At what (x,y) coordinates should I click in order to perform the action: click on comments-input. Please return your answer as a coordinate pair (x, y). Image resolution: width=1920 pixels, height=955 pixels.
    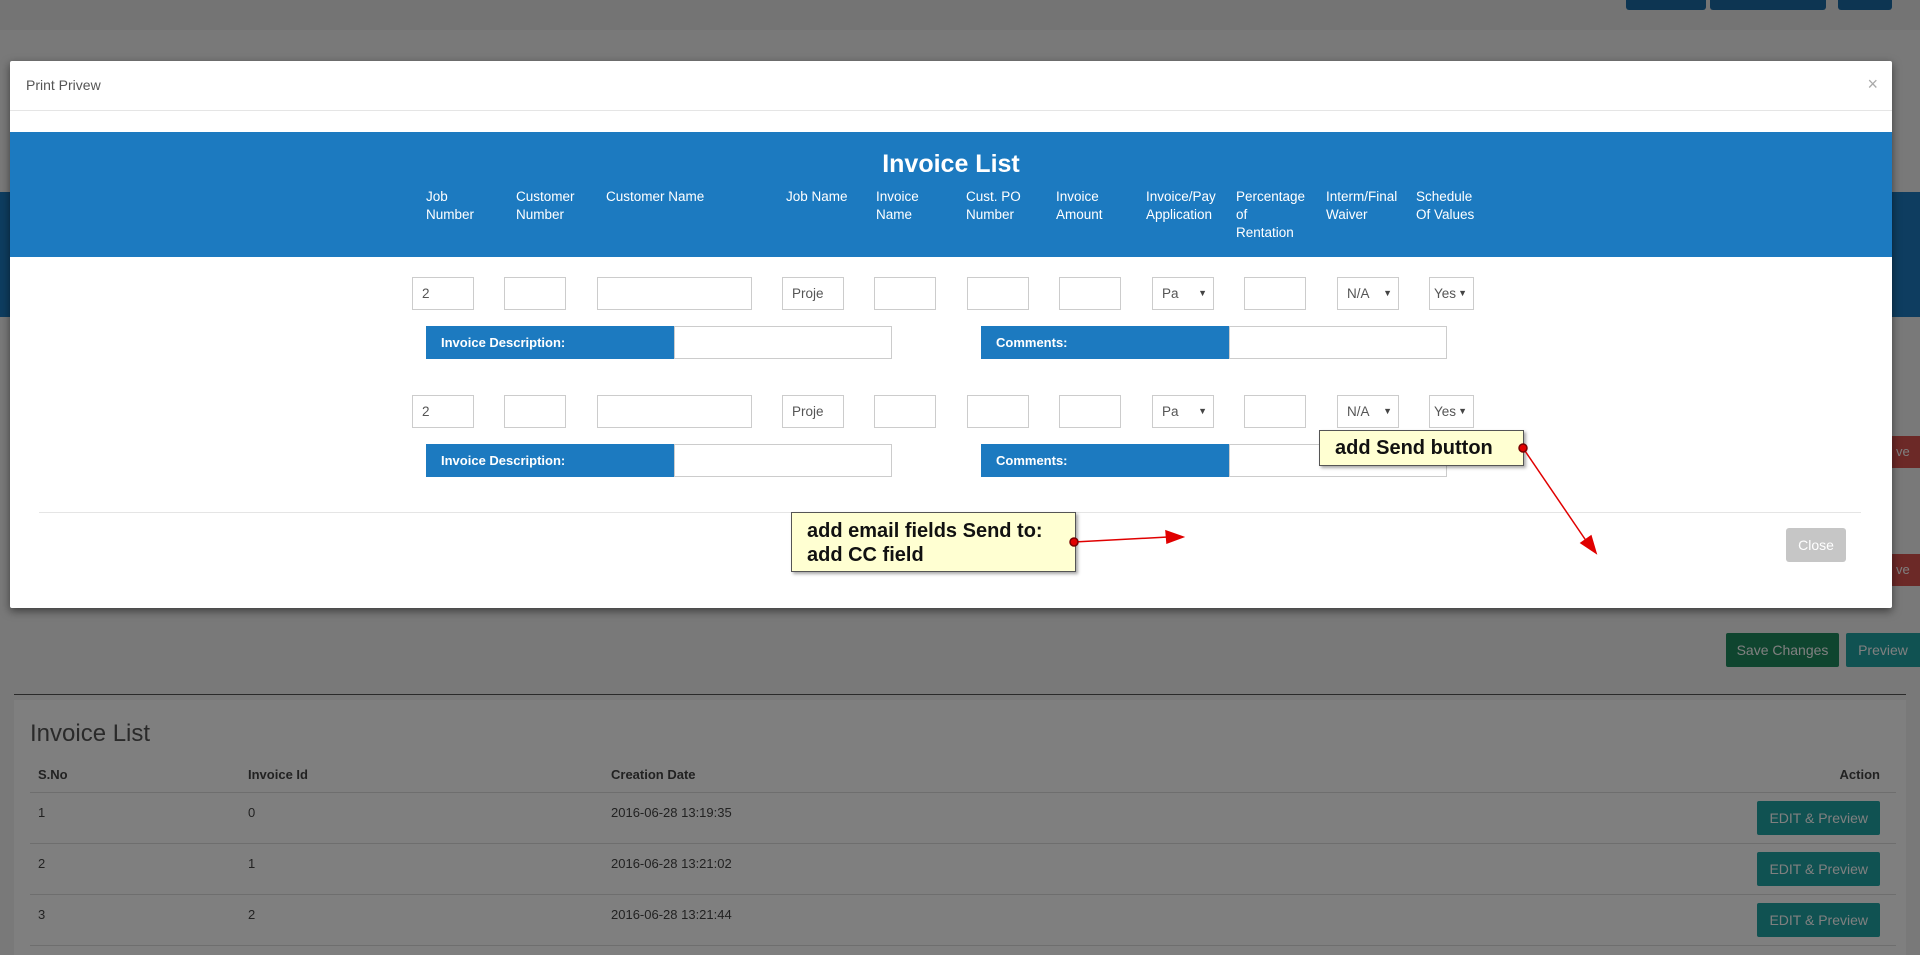
    Looking at the image, I should click on (1338, 342).